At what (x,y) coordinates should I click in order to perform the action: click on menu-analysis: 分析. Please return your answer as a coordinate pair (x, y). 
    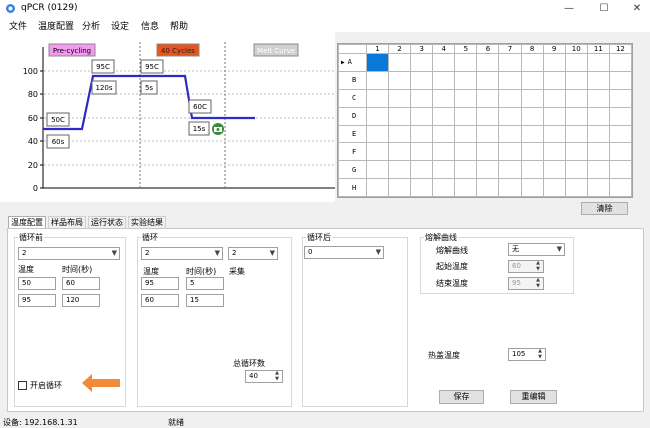
    Looking at the image, I should click on (91, 25).